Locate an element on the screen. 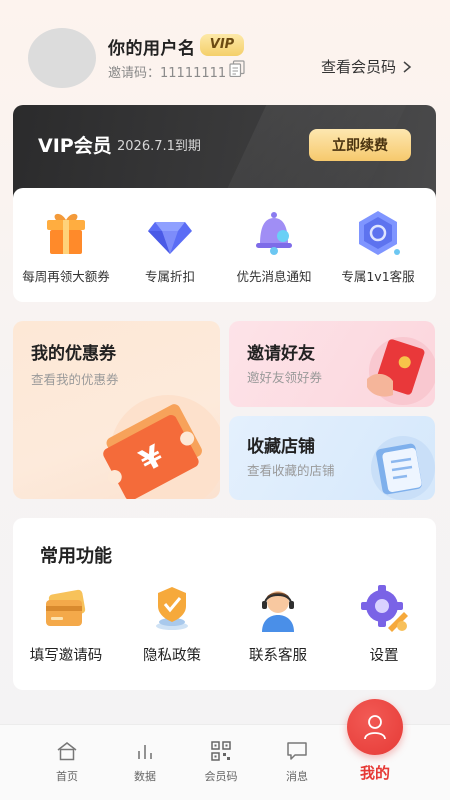  nav-data: 数据 is located at coordinates (145, 762).